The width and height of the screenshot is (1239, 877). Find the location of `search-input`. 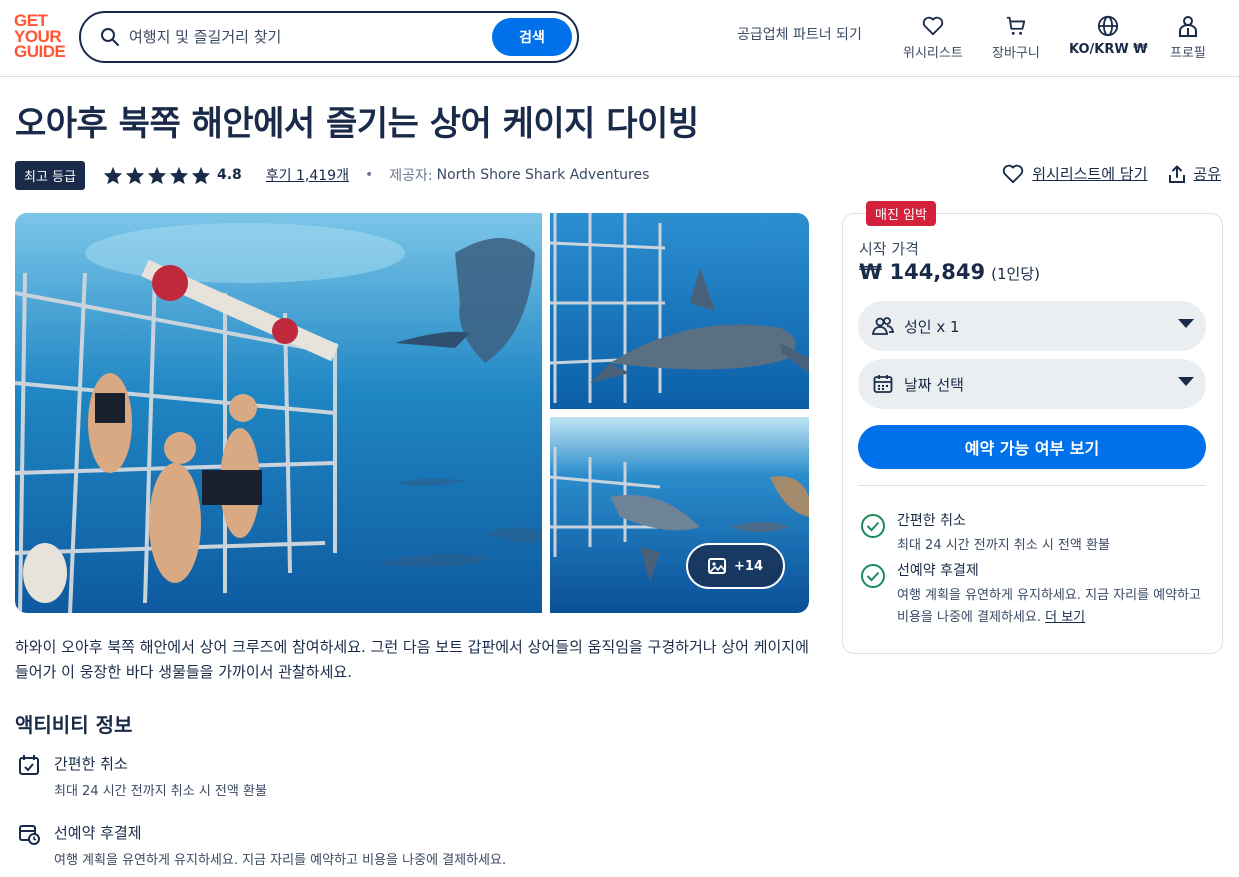

search-input is located at coordinates (299, 37).